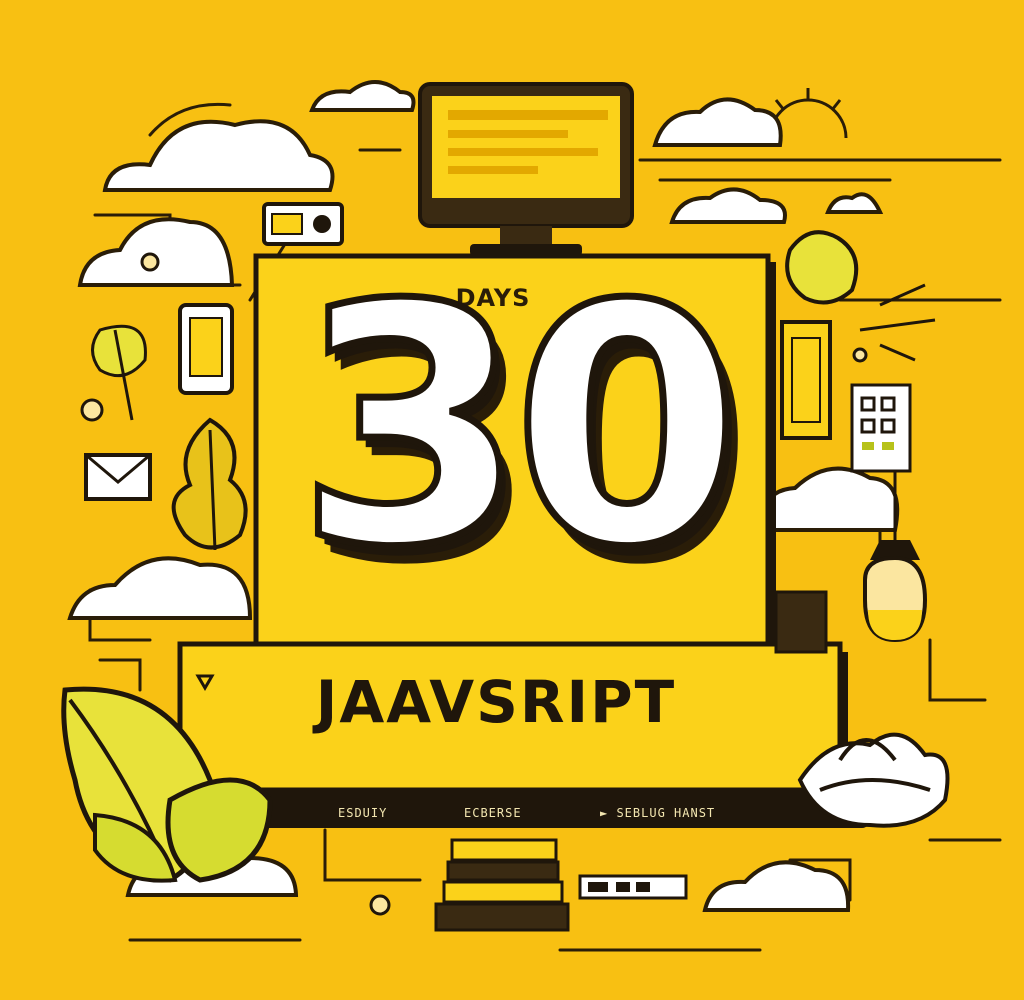  What do you see at coordinates (881, 428) in the screenshot?
I see `calendar-icon` at bounding box center [881, 428].